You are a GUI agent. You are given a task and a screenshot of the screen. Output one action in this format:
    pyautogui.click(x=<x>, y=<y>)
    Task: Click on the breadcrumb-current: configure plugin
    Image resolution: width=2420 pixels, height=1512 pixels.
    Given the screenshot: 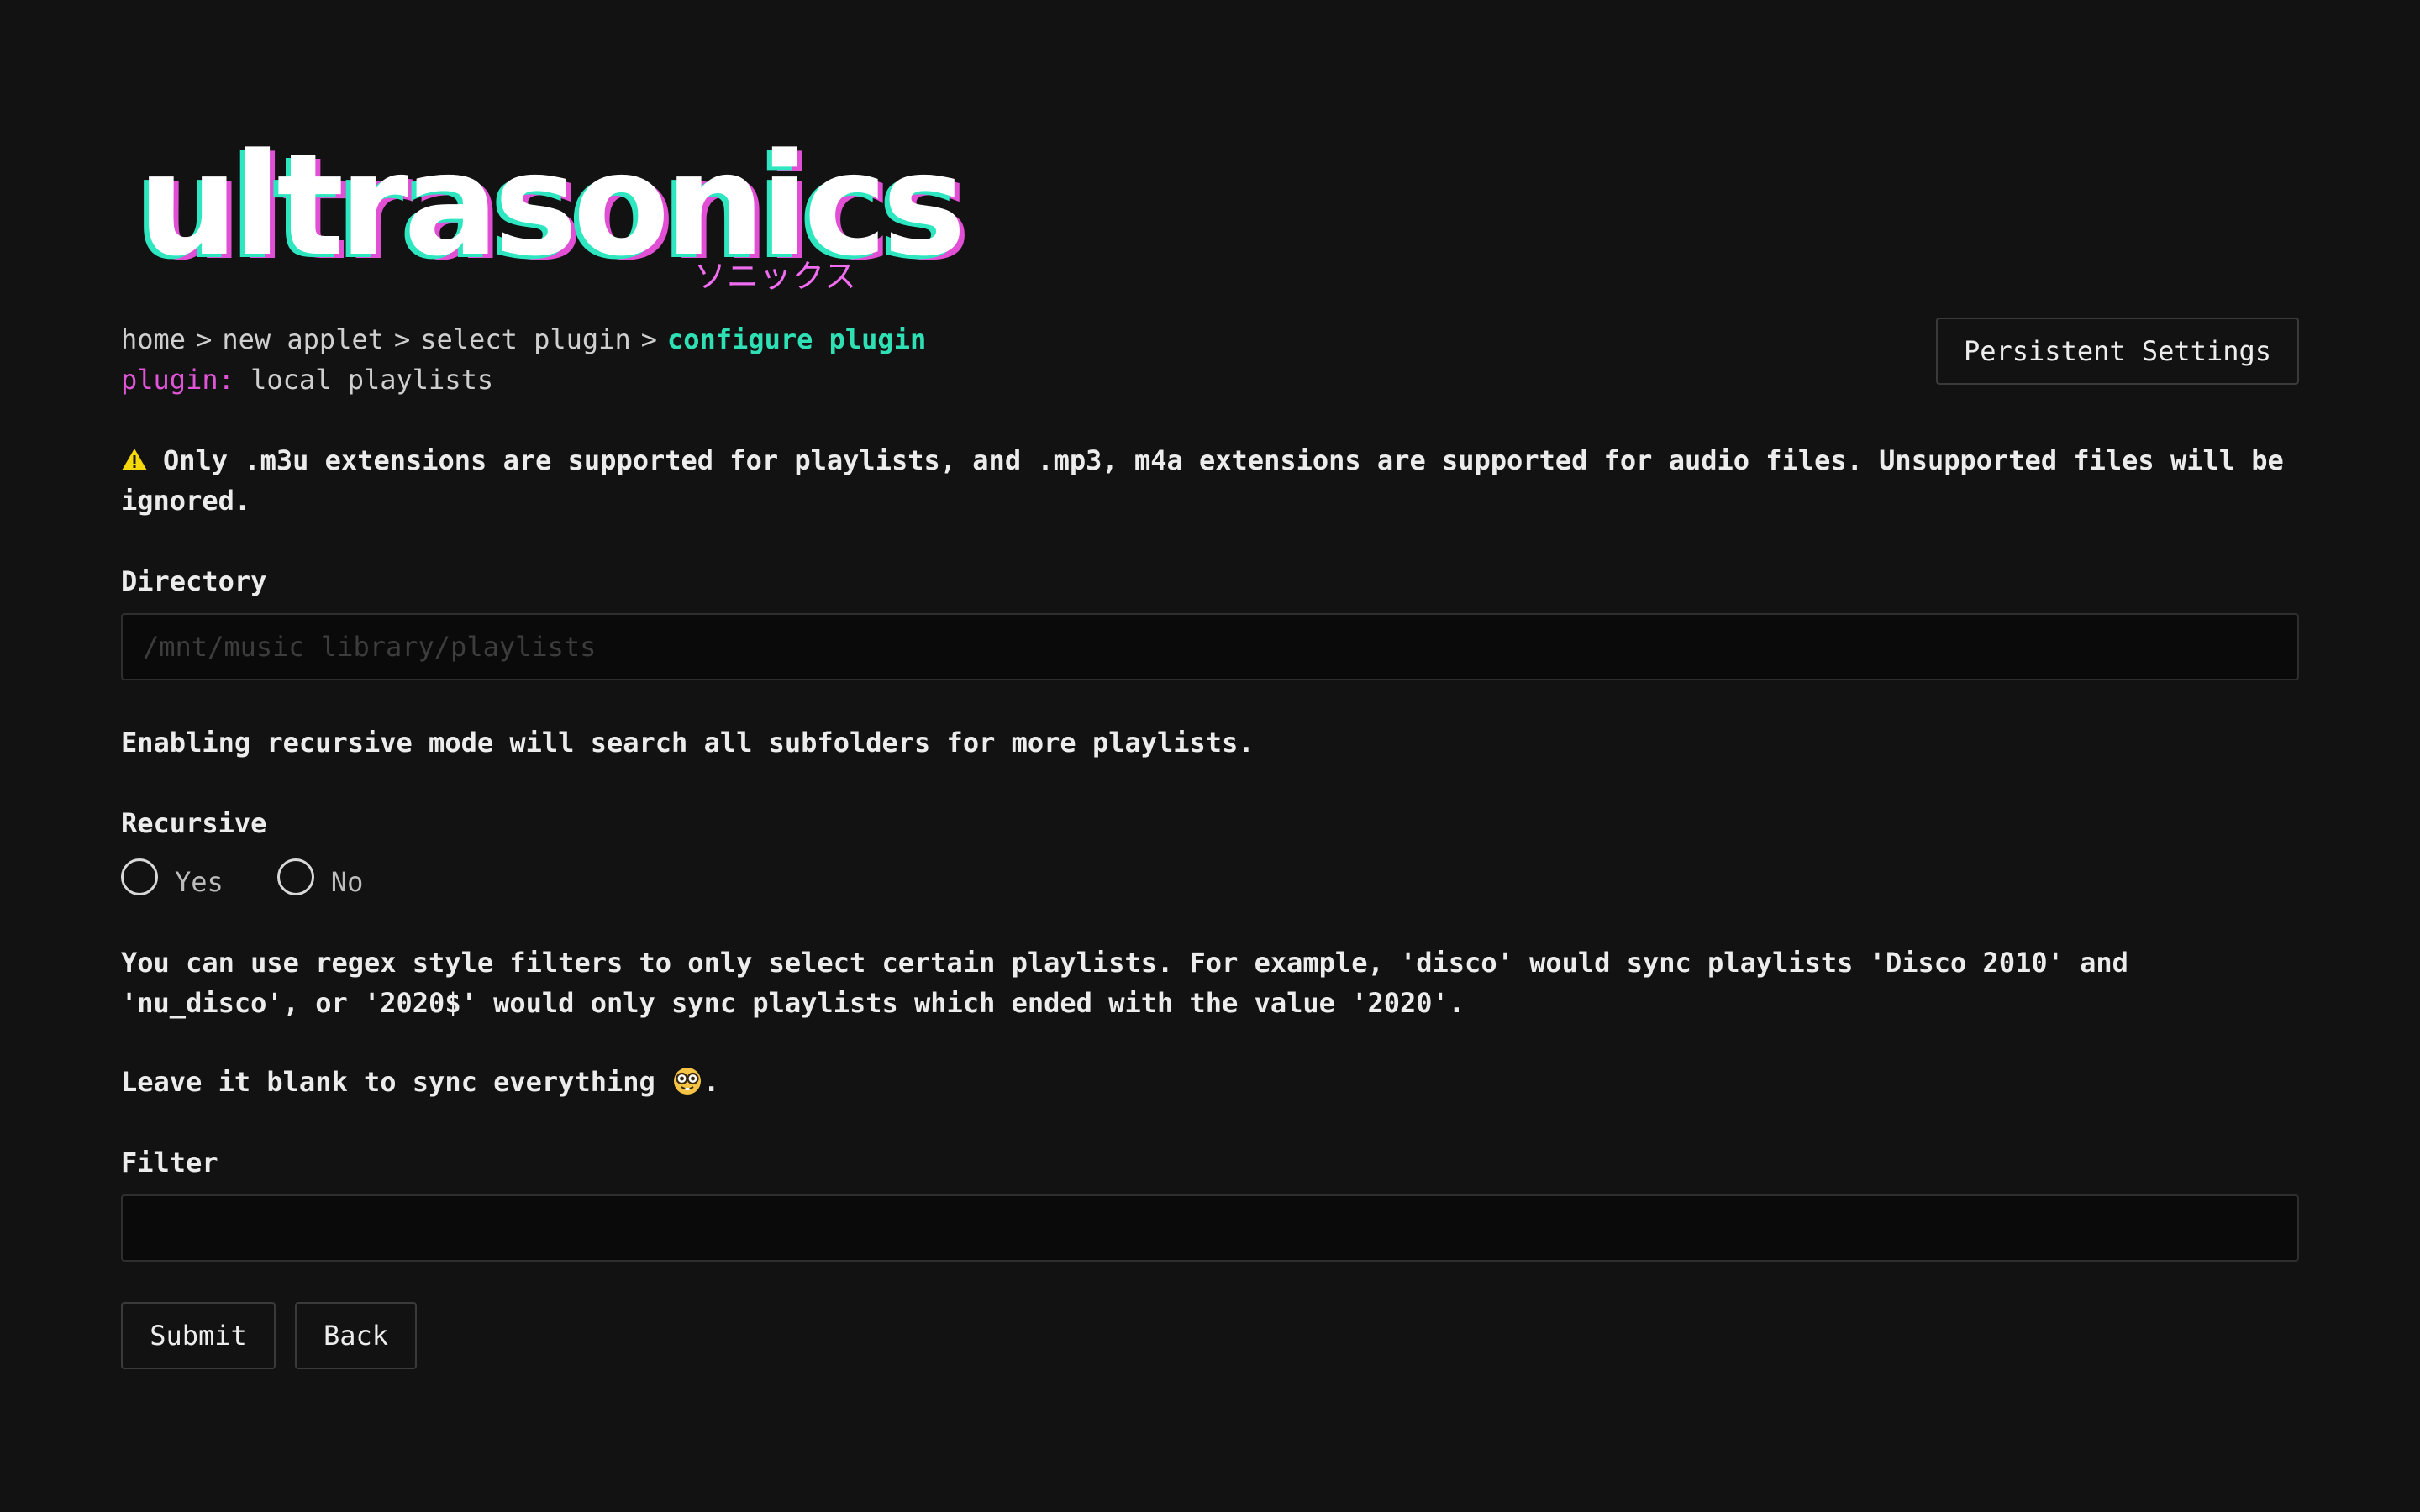 What is the action you would take?
    pyautogui.click(x=796, y=339)
    